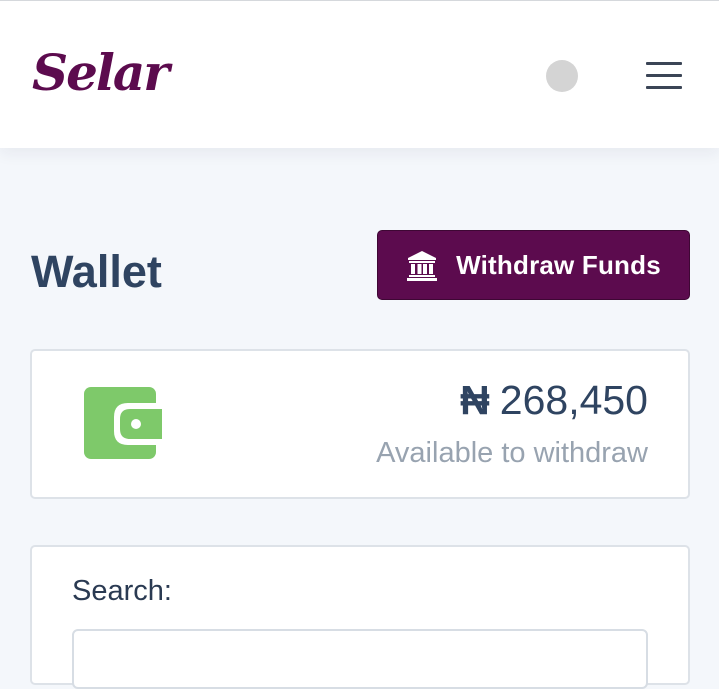 The height and width of the screenshot is (689, 719). I want to click on hamburger-menu-icon, so click(664, 76).